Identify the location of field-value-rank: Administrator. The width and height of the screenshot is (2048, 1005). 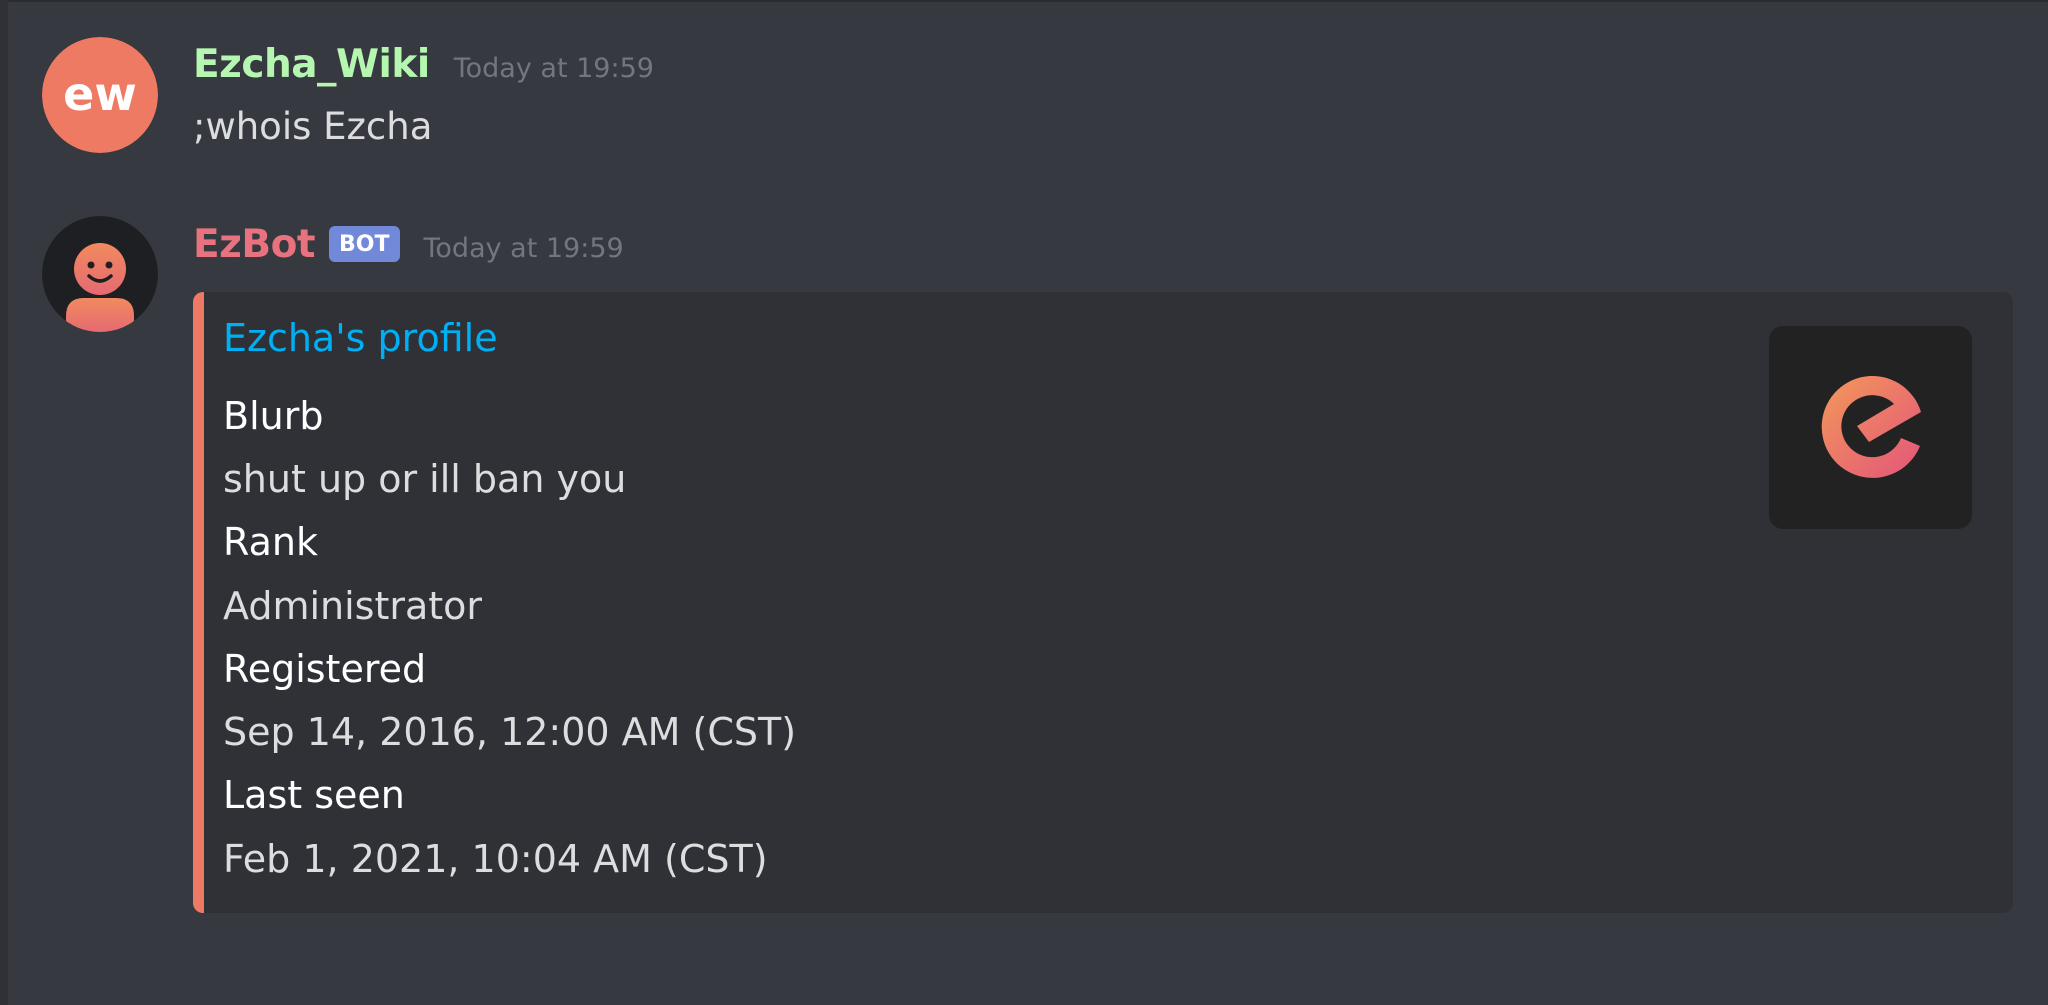
(353, 606).